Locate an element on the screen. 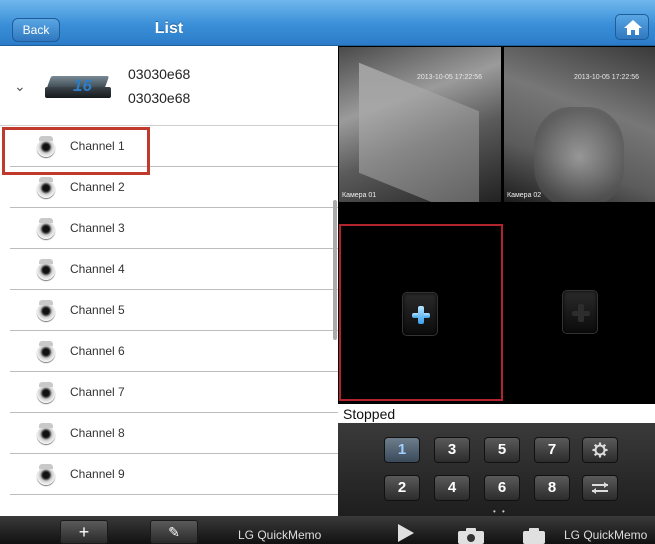  channel-label: Channel 9 is located at coordinates (97, 474).